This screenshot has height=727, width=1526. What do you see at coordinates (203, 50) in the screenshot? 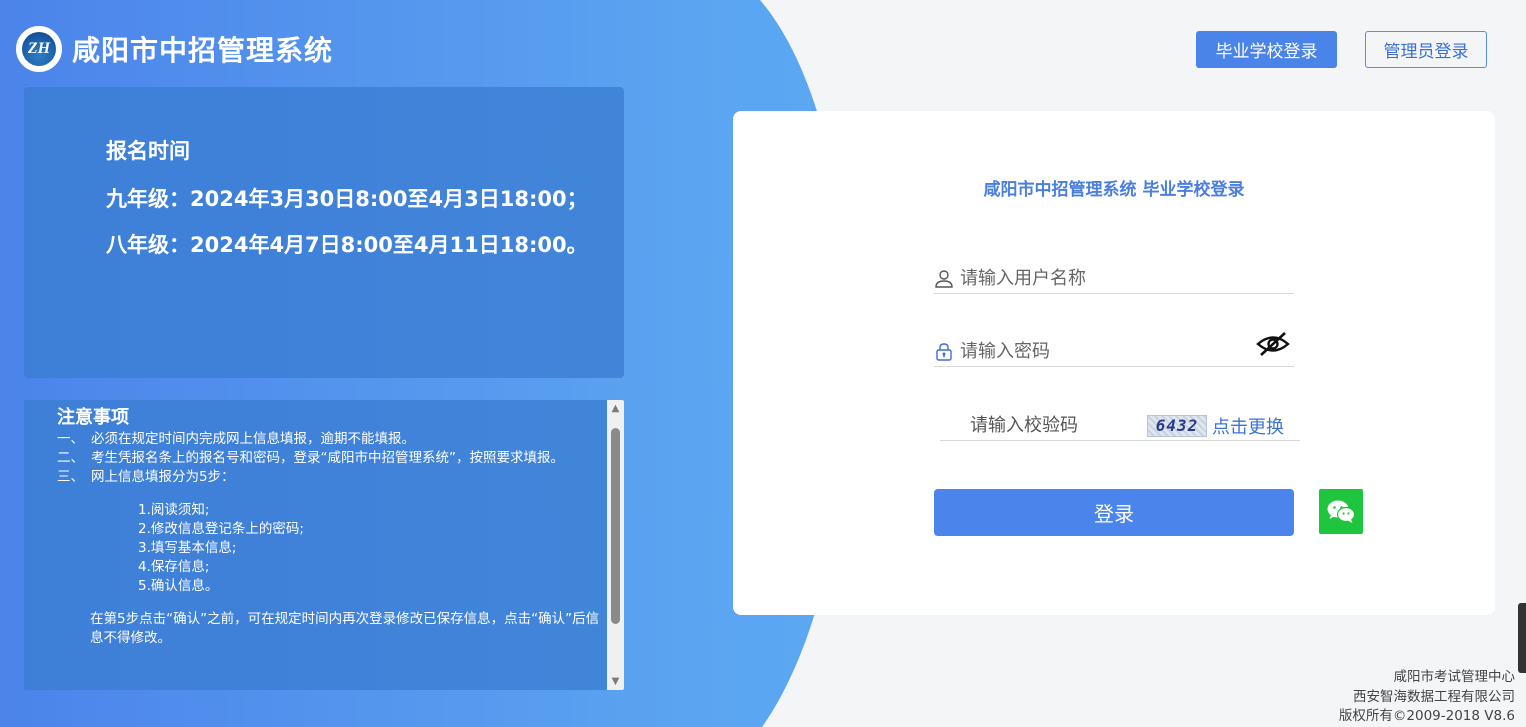
I see `app-title: 咸阳市中招管理系统` at bounding box center [203, 50].